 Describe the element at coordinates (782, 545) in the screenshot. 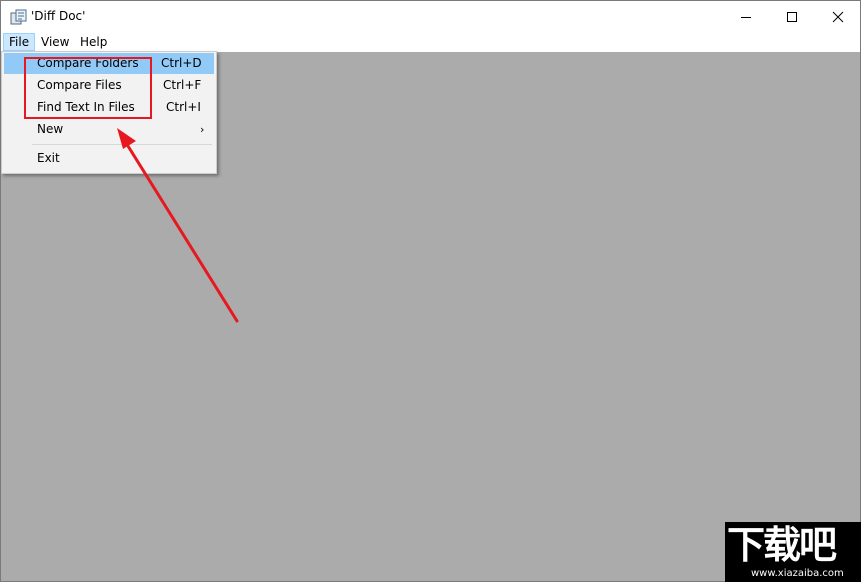

I see `watermark-glyphs: 下载吧` at that location.